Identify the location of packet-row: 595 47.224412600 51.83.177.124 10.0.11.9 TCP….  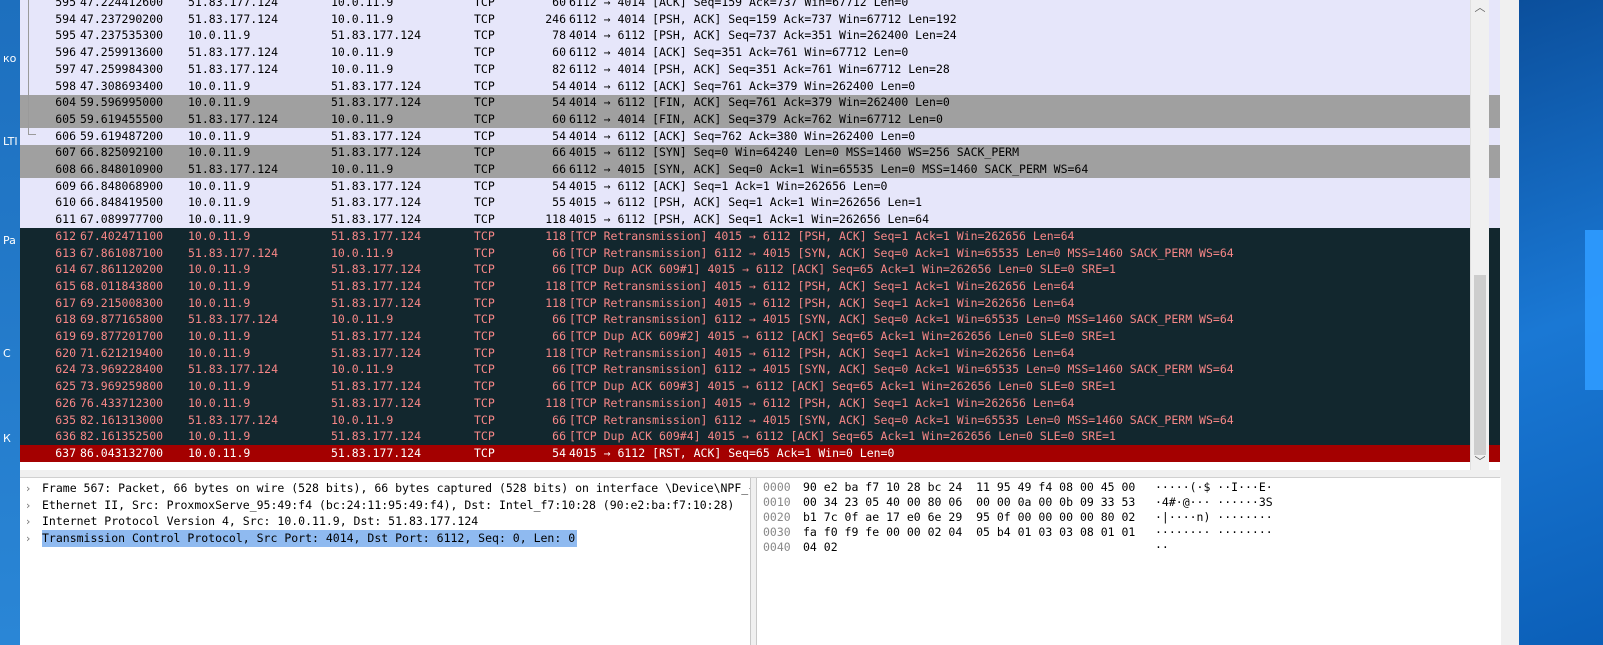
(760, 5).